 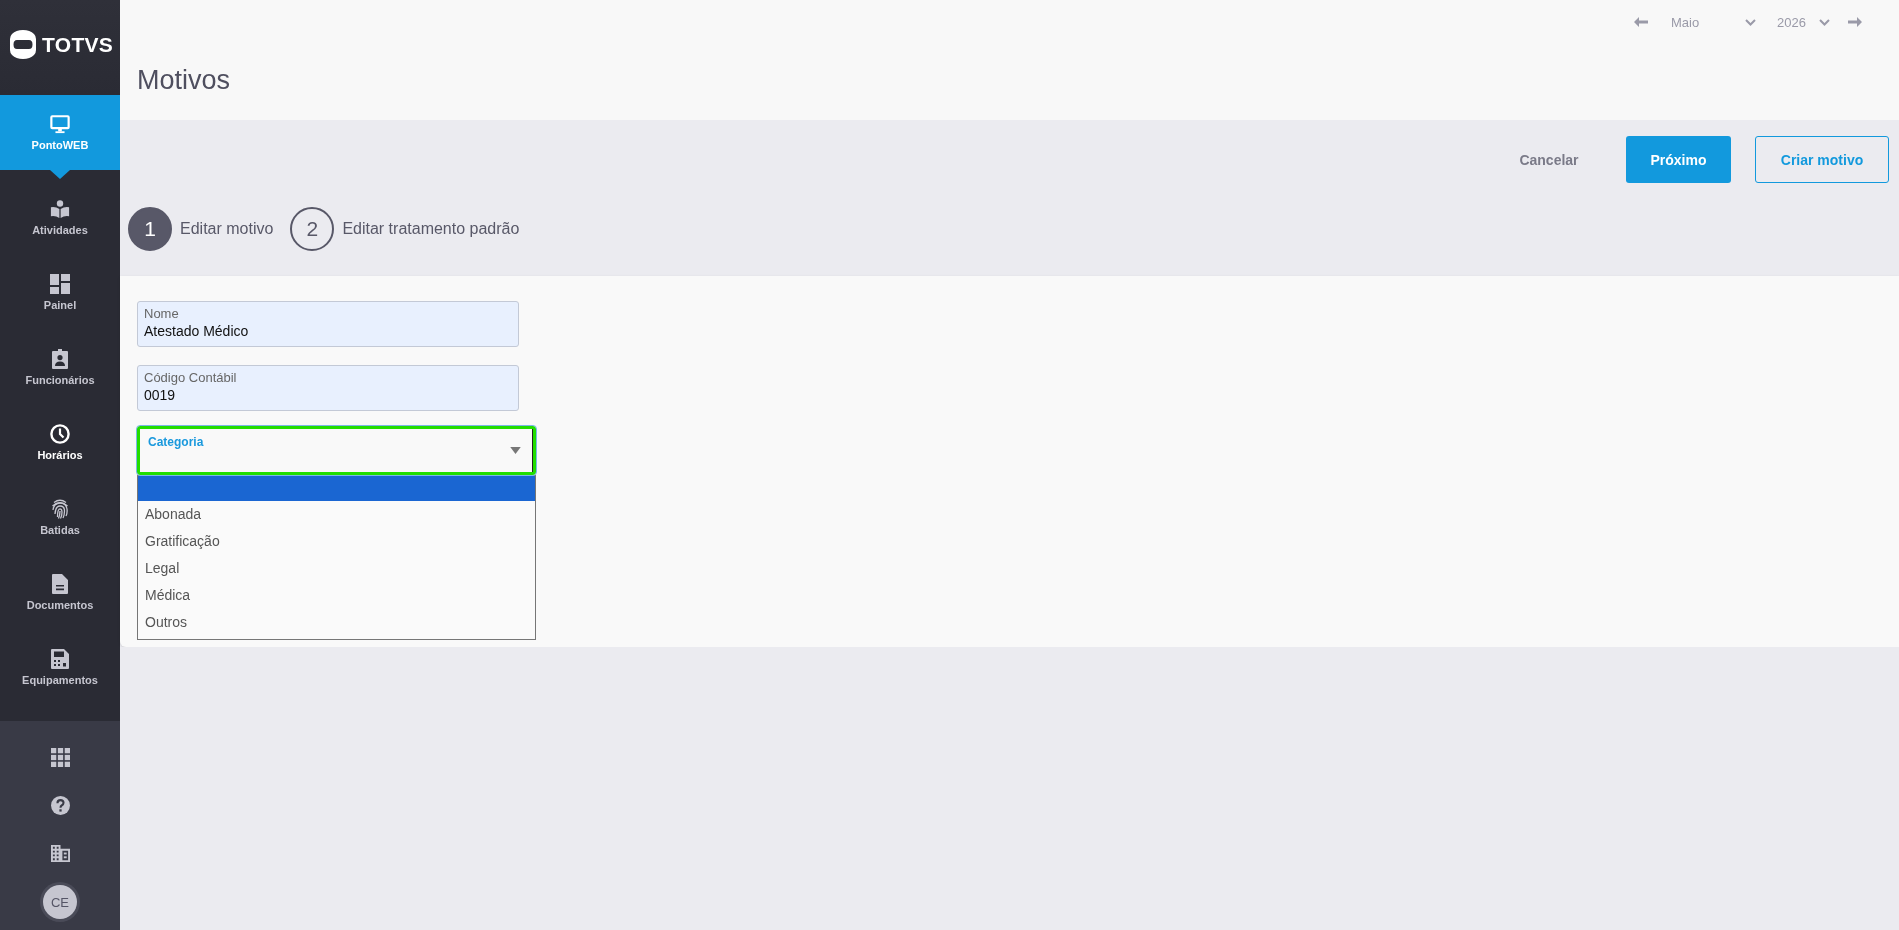 I want to click on sidebar-item: Atividades, so click(x=60, y=217).